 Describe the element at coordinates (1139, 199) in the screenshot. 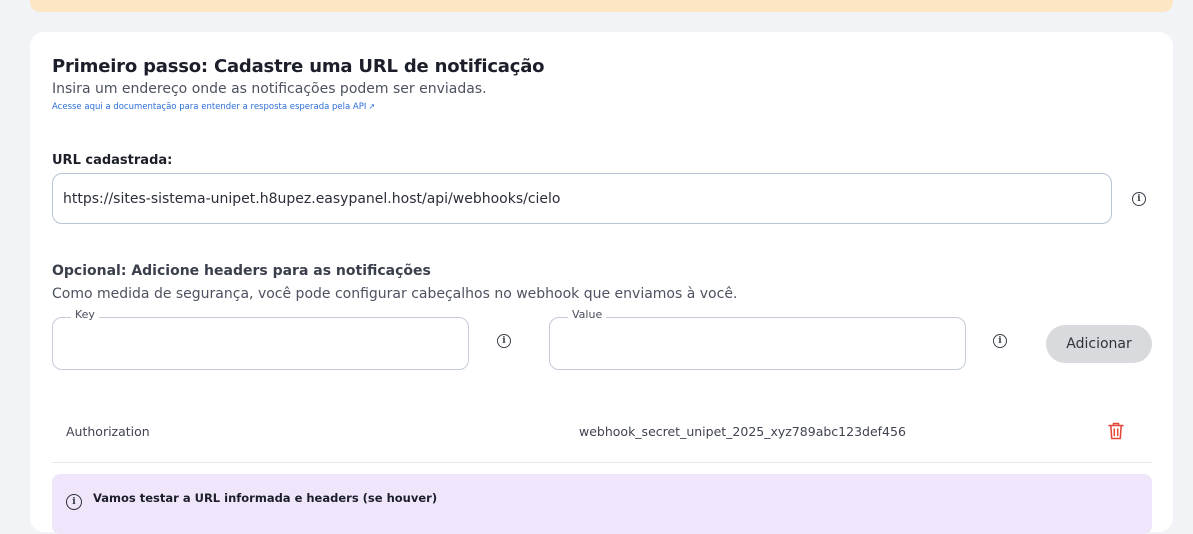

I see `info-icon: i` at that location.